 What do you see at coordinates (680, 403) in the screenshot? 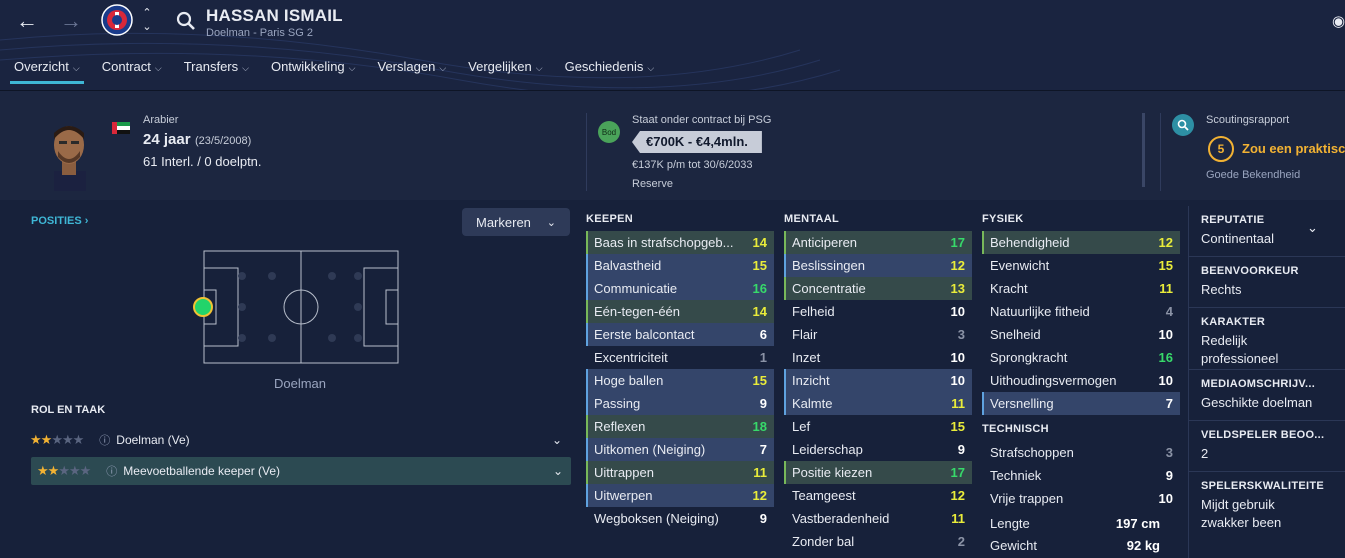
I see `attribute-row: Passing 9` at bounding box center [680, 403].